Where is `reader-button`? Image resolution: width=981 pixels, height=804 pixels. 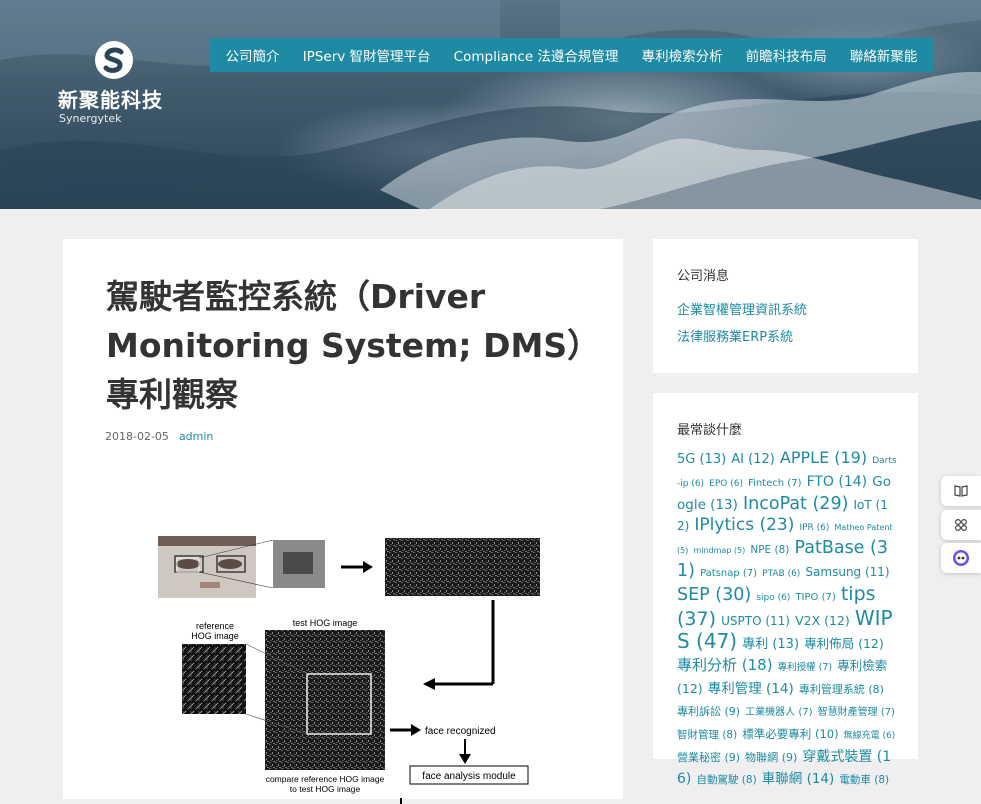 reader-button is located at coordinates (961, 491).